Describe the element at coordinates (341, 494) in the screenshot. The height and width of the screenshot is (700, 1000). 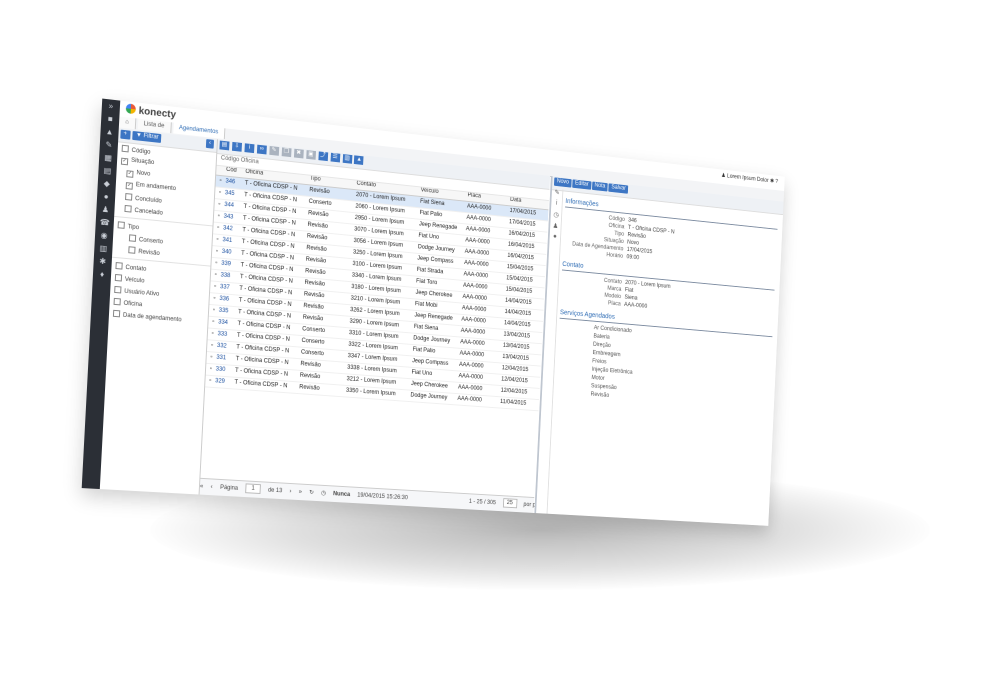
I see `auto-refresh-select: Nunca` at that location.